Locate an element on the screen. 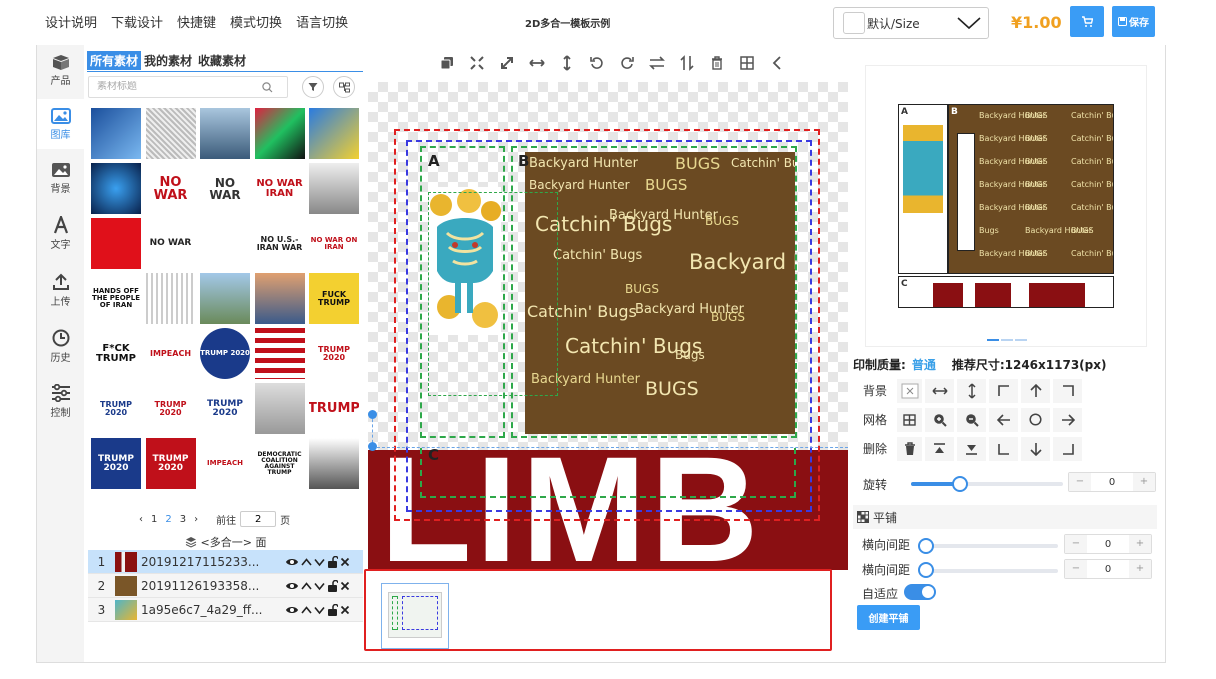 This screenshot has height=679, width=1216. tile-v-spacing-slider is located at coordinates (990, 571).